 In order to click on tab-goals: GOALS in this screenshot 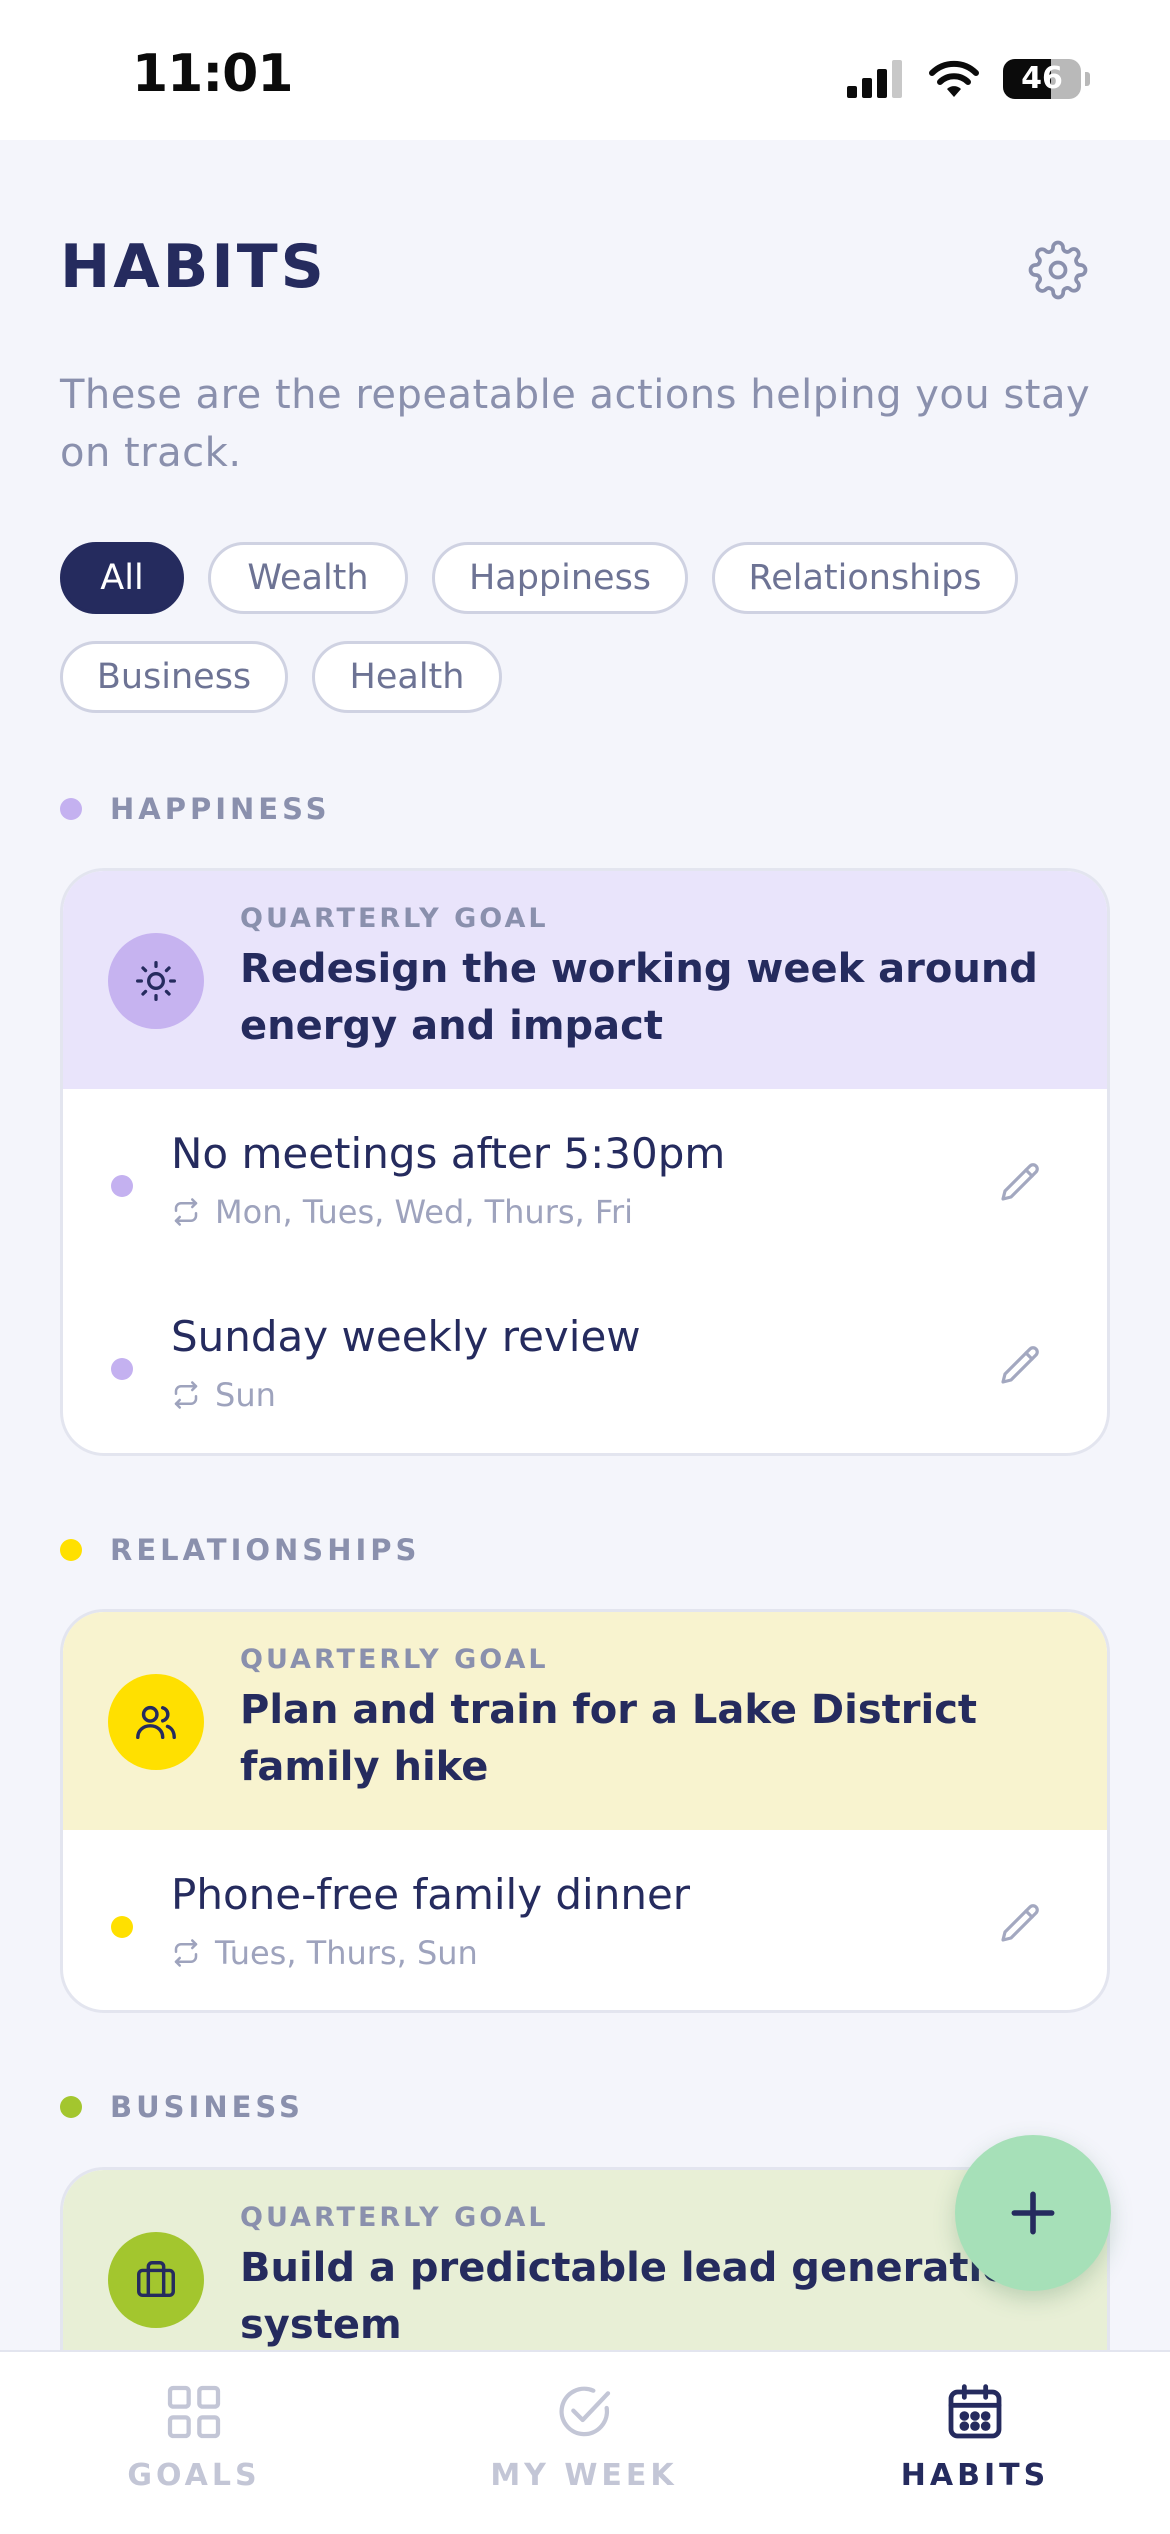, I will do `click(194, 2436)`.